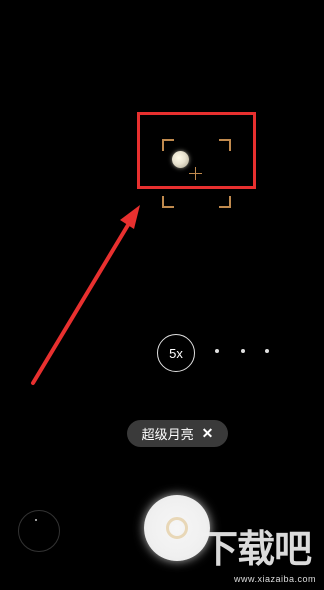 The width and height of the screenshot is (324, 590). Describe the element at coordinates (177, 528) in the screenshot. I see `shutter-inner-ring` at that location.